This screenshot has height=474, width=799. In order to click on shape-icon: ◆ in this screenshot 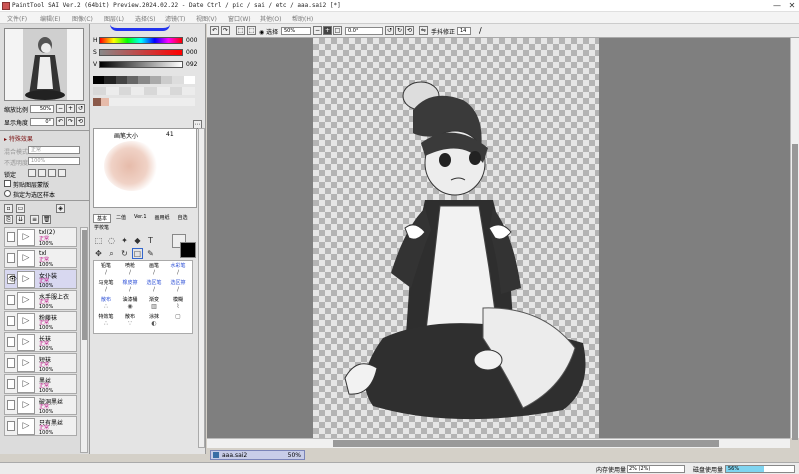, I will do `click(137, 240)`.